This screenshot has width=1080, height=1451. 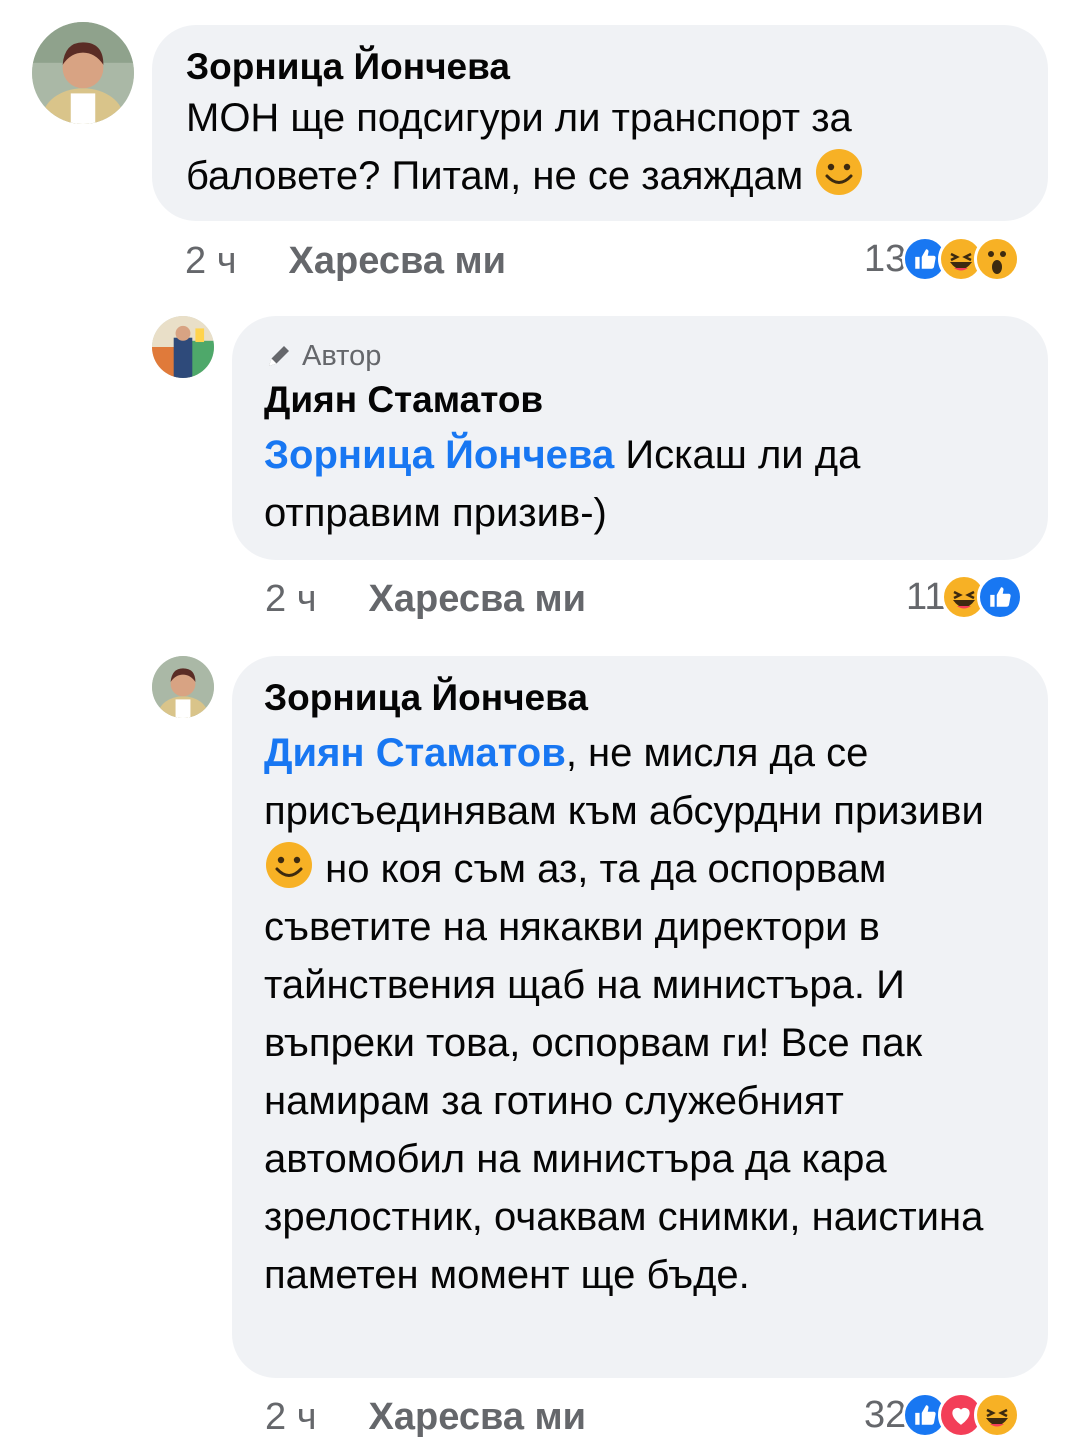 I want to click on reaction-count: 13, so click(x=885, y=258).